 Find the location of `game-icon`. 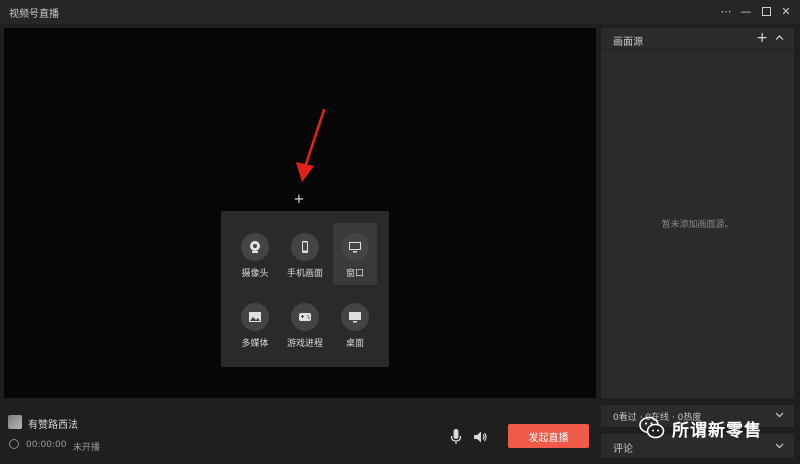

game-icon is located at coordinates (305, 317).